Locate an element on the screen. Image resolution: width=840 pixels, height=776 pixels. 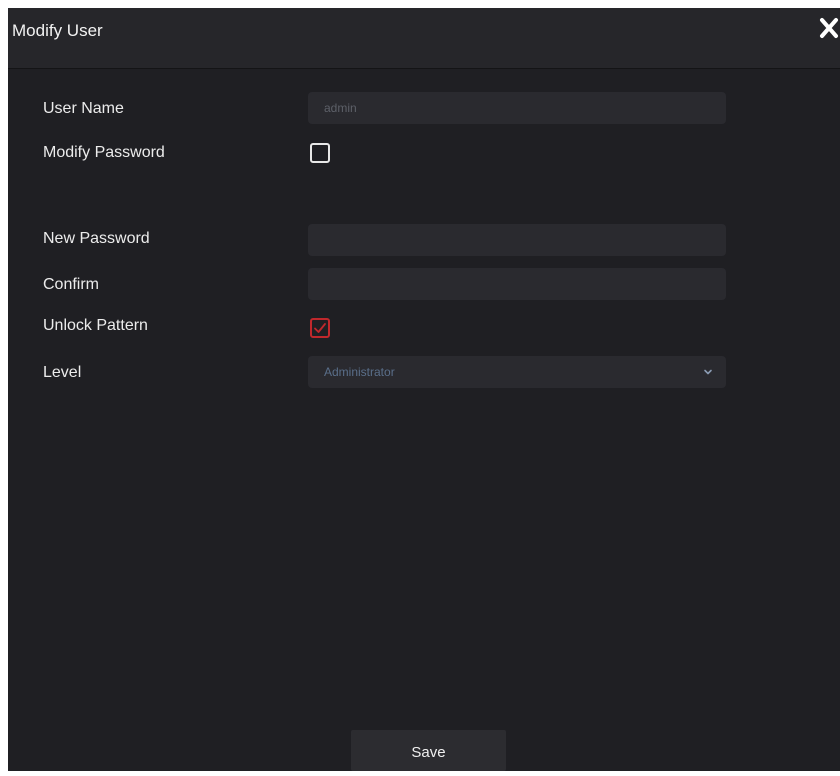
chevron-down-icon is located at coordinates (708, 372).